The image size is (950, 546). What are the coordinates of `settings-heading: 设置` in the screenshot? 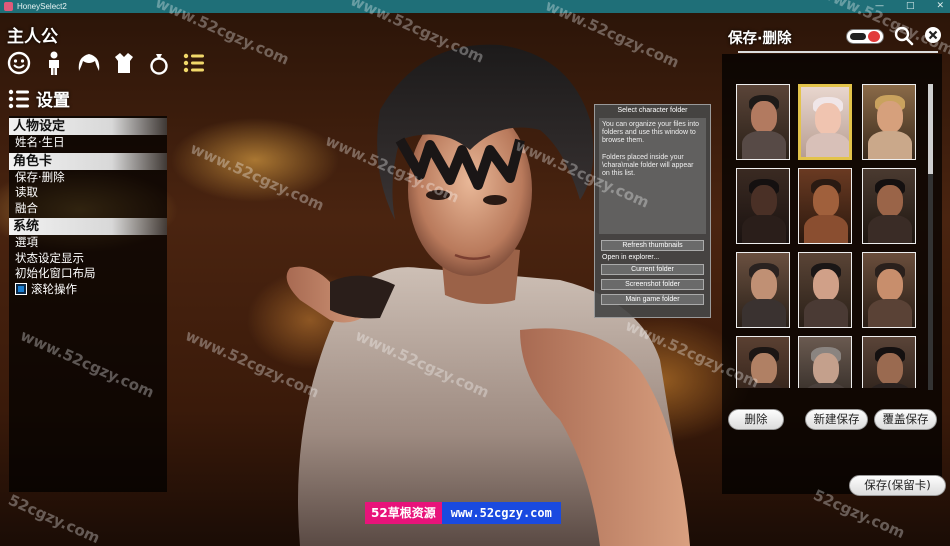 It's located at (38, 98).